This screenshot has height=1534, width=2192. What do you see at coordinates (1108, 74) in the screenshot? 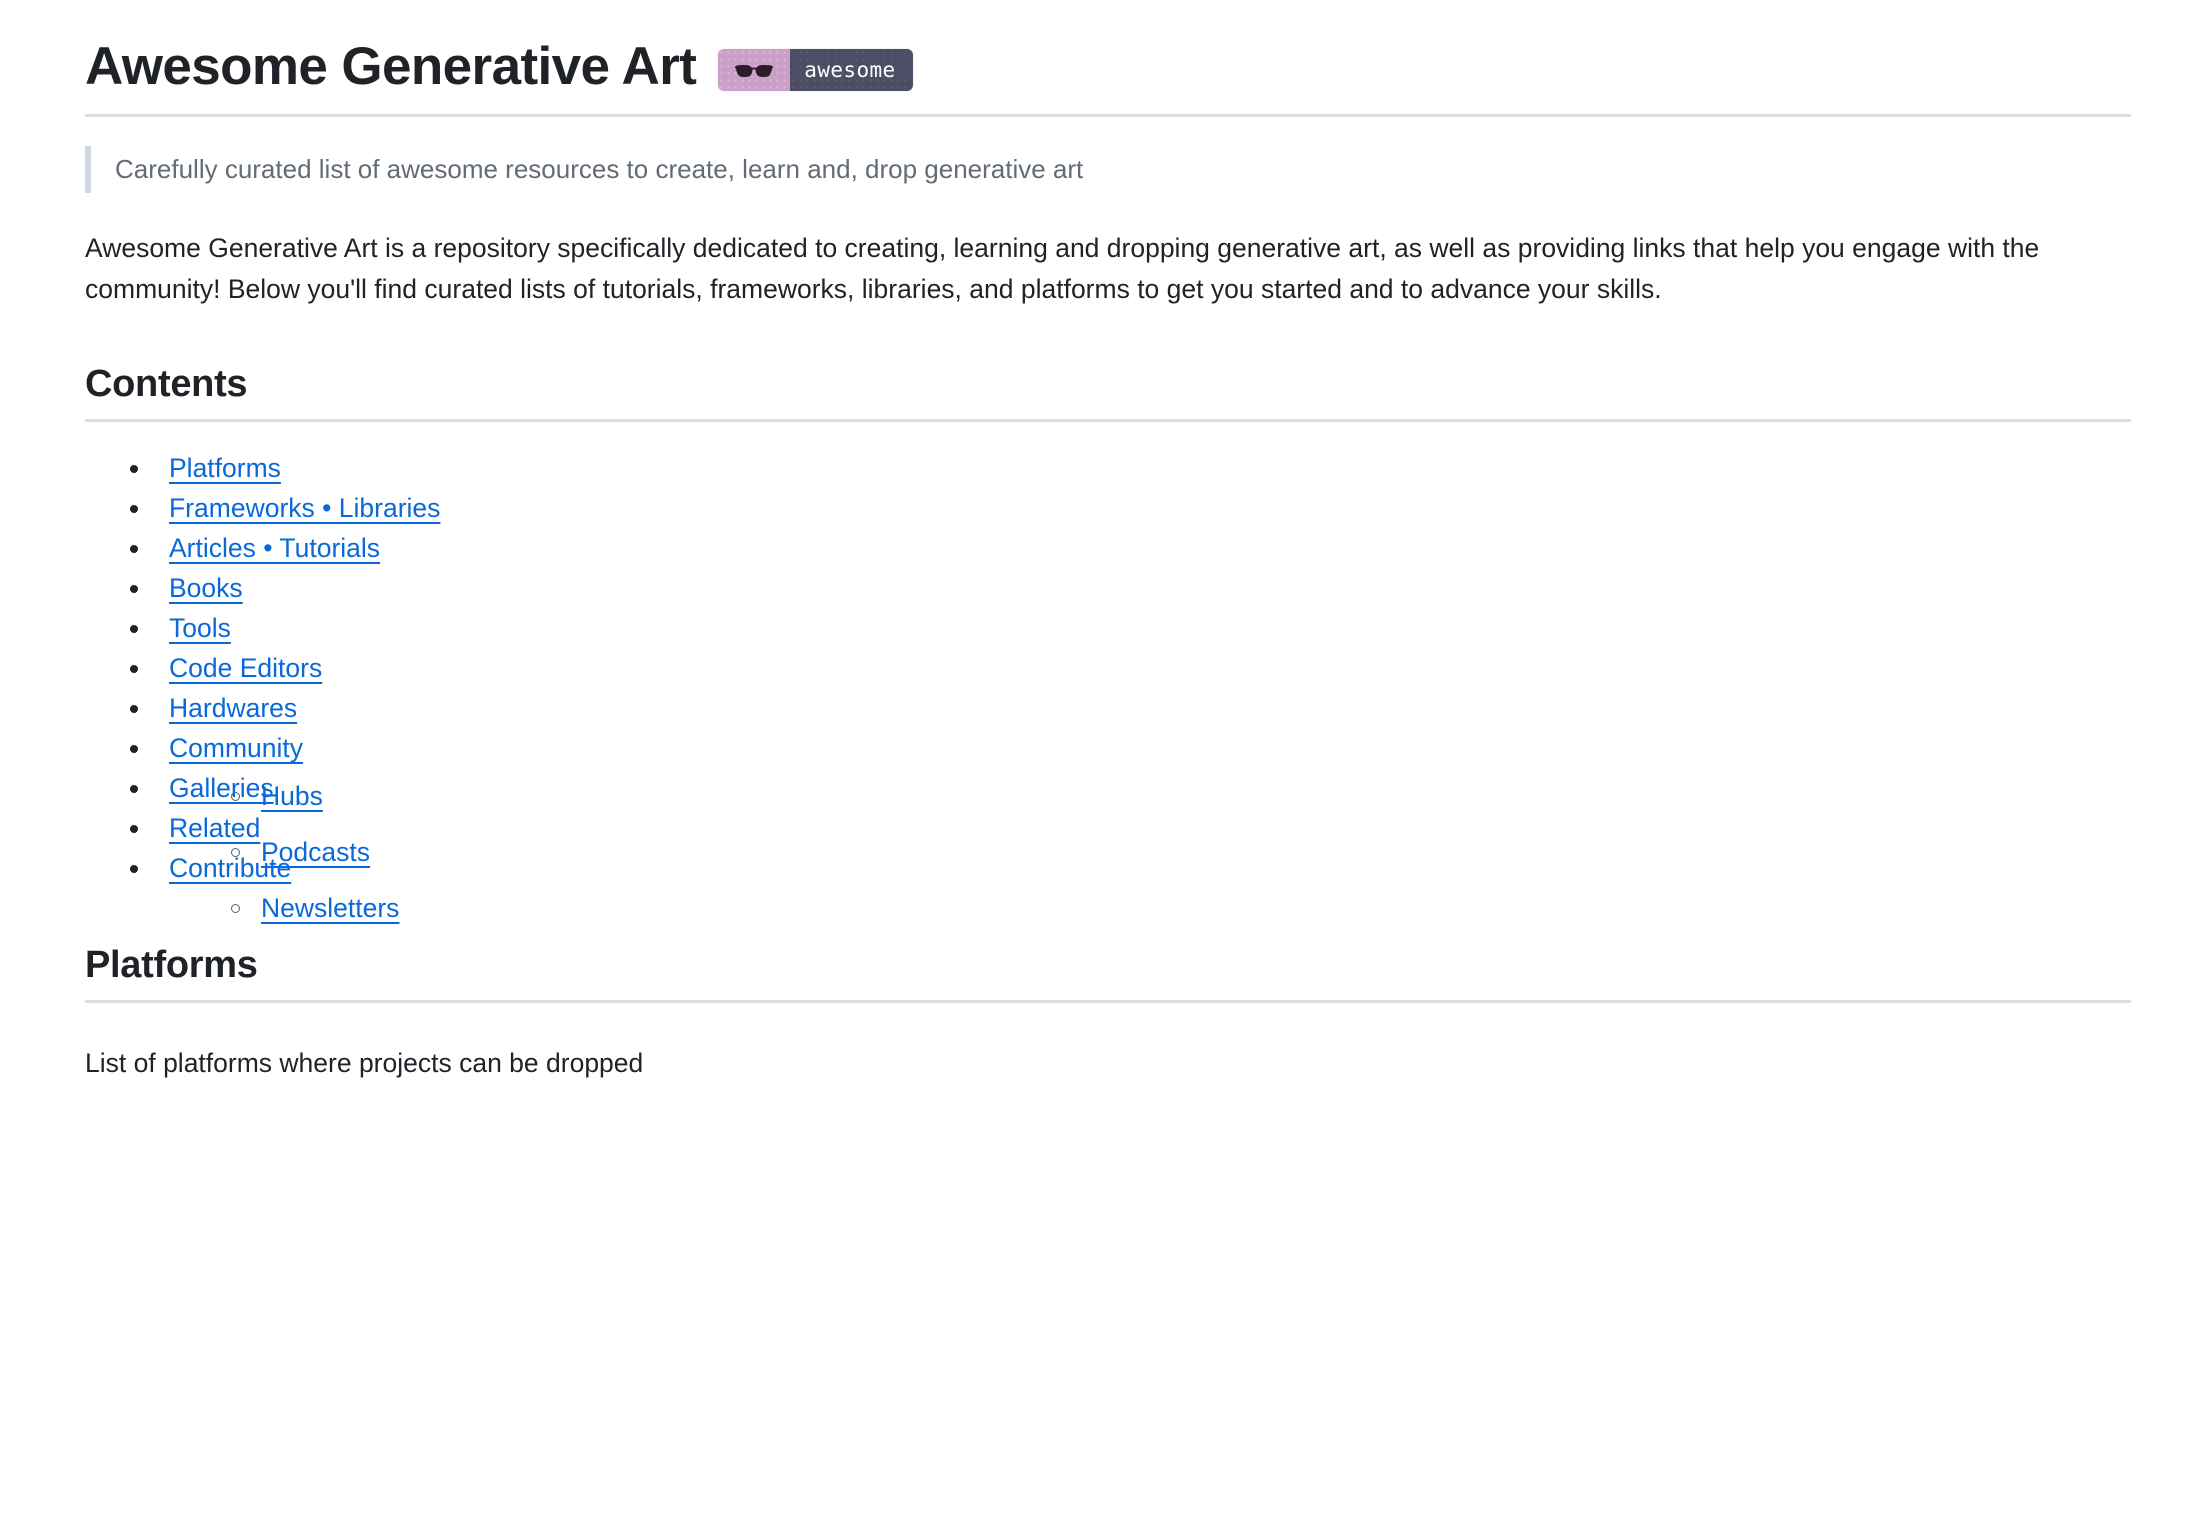
I see `title-row: Awesome Generative Art awesome` at bounding box center [1108, 74].